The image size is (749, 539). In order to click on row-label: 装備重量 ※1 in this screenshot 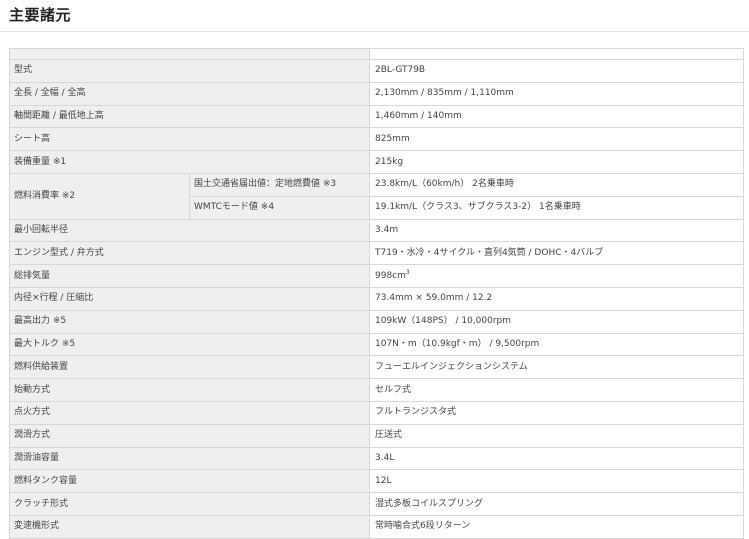, I will do `click(189, 162)`.